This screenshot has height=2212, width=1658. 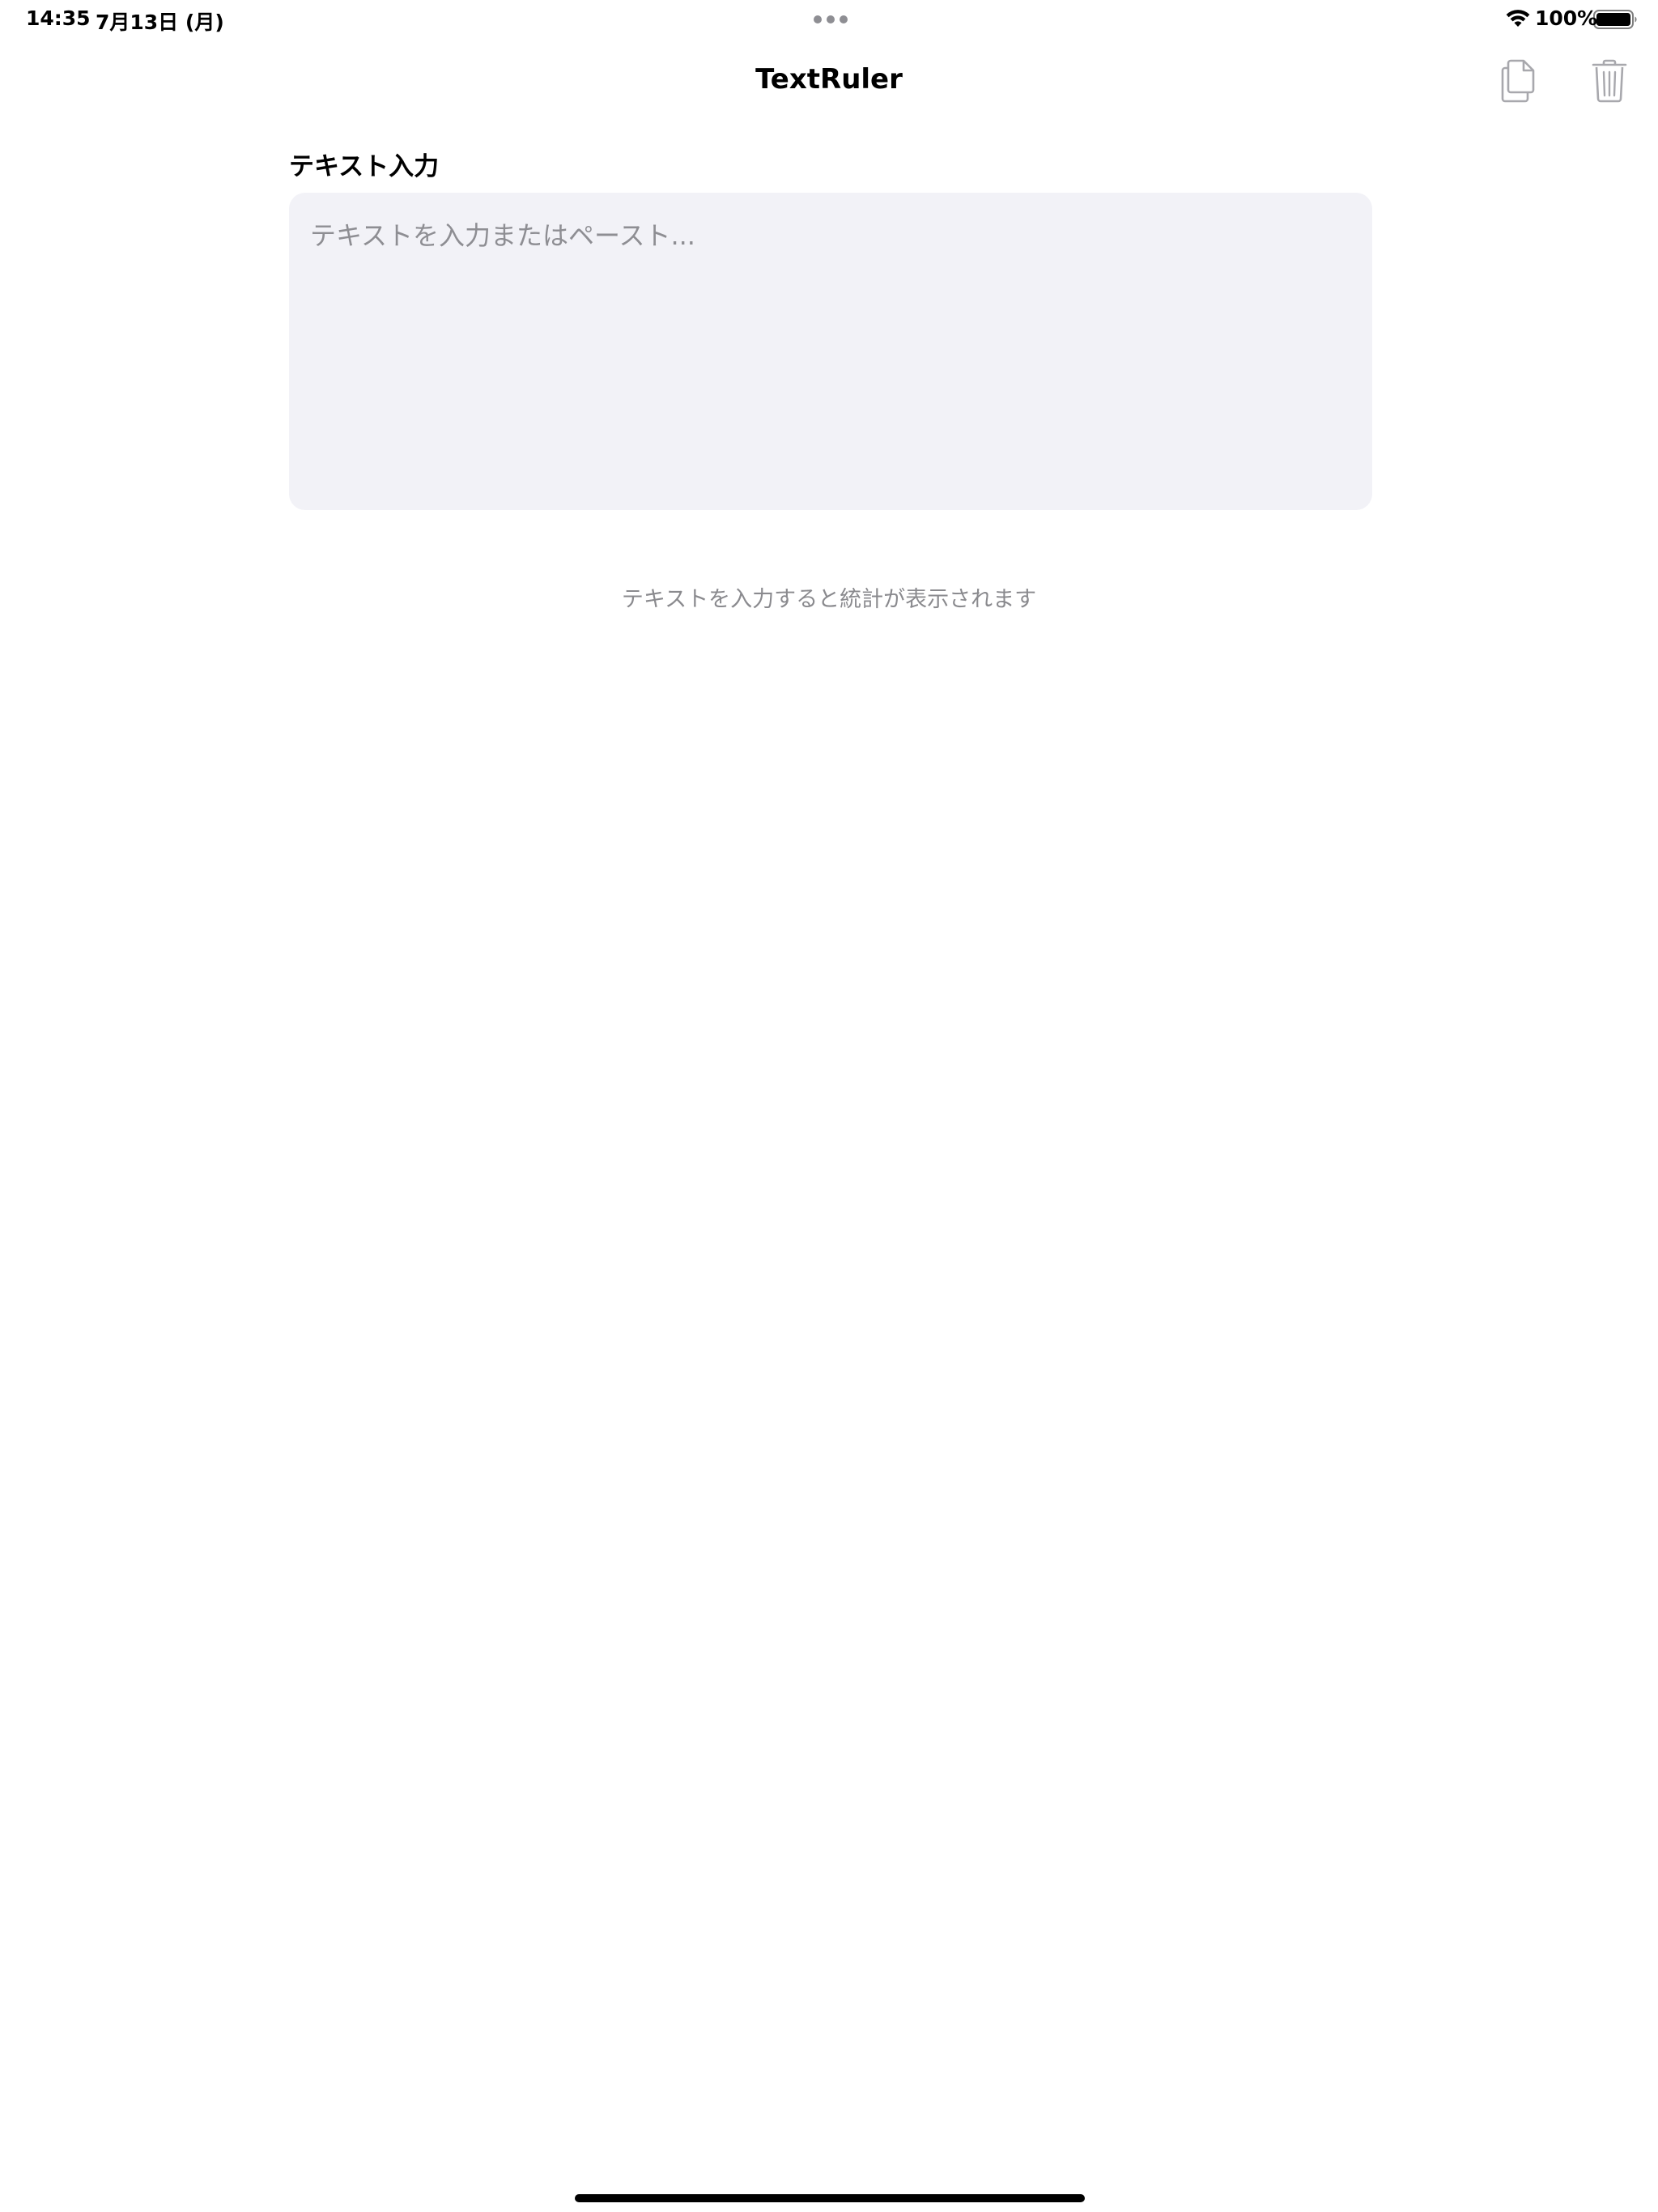 What do you see at coordinates (58, 18) in the screenshot?
I see `status-time: 14:35` at bounding box center [58, 18].